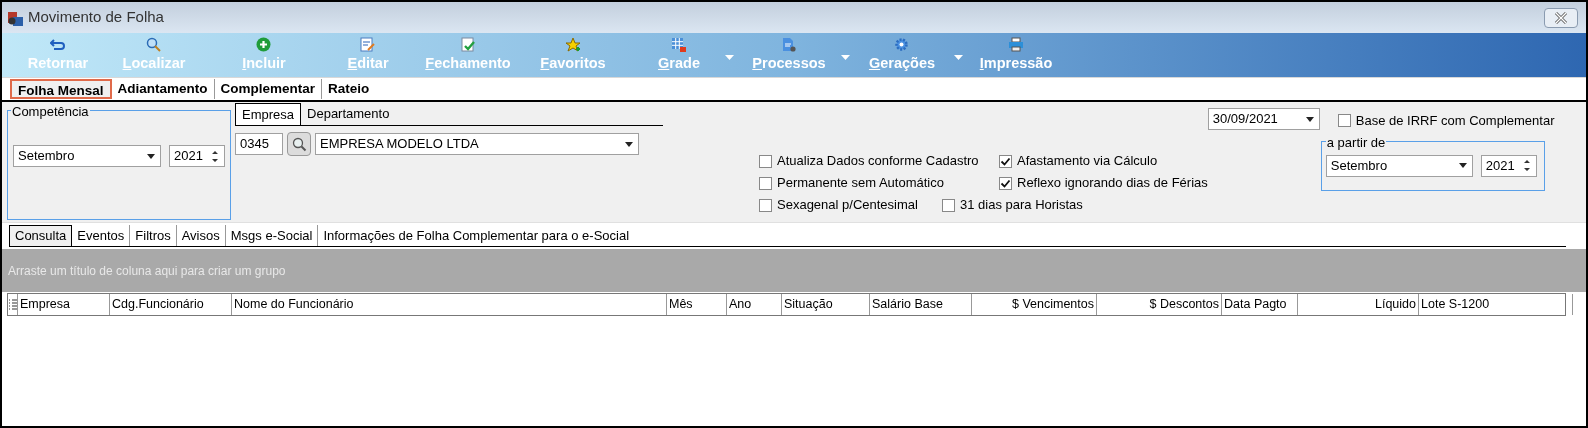  Describe the element at coordinates (1263, 119) in the screenshot. I see `date-dropdown: 30/09/2021` at that location.